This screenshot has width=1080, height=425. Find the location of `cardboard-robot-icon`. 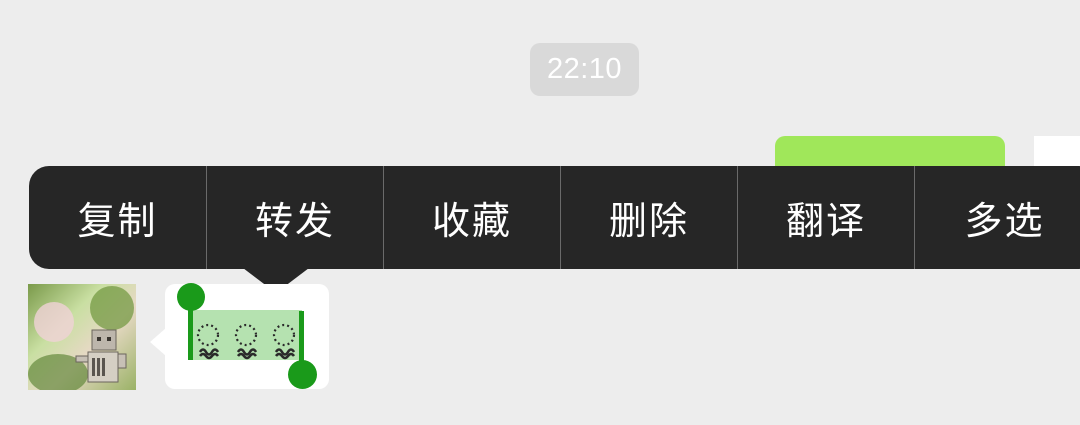

cardboard-robot-icon is located at coordinates (101, 356).